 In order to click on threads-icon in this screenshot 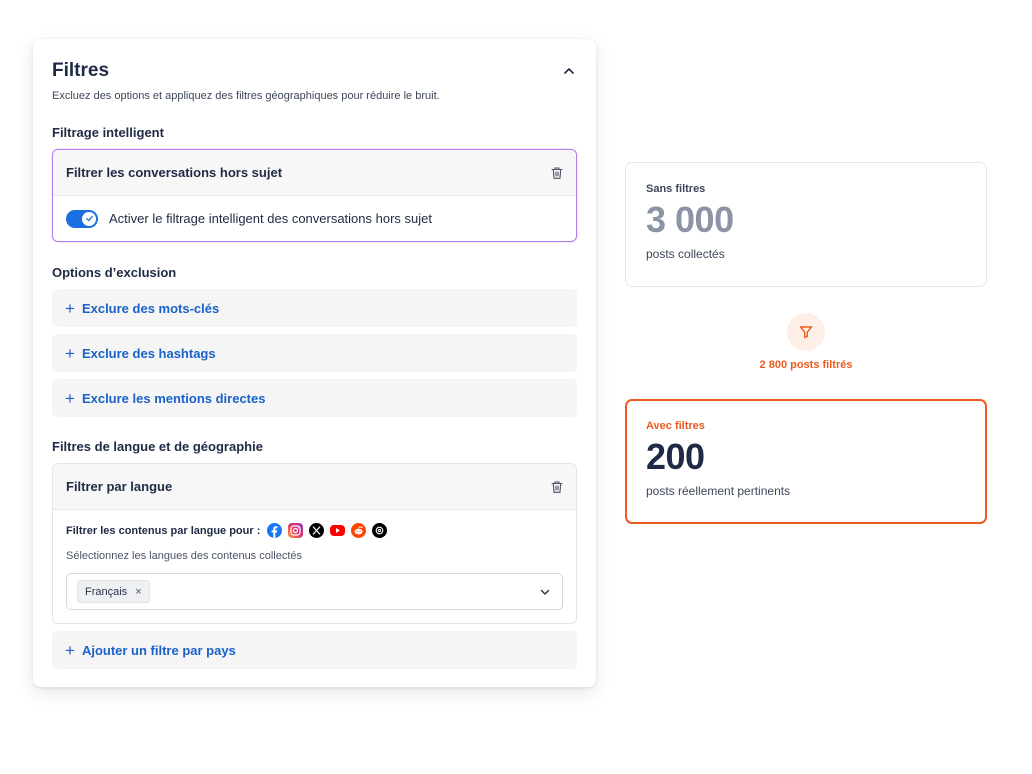, I will do `click(380, 530)`.